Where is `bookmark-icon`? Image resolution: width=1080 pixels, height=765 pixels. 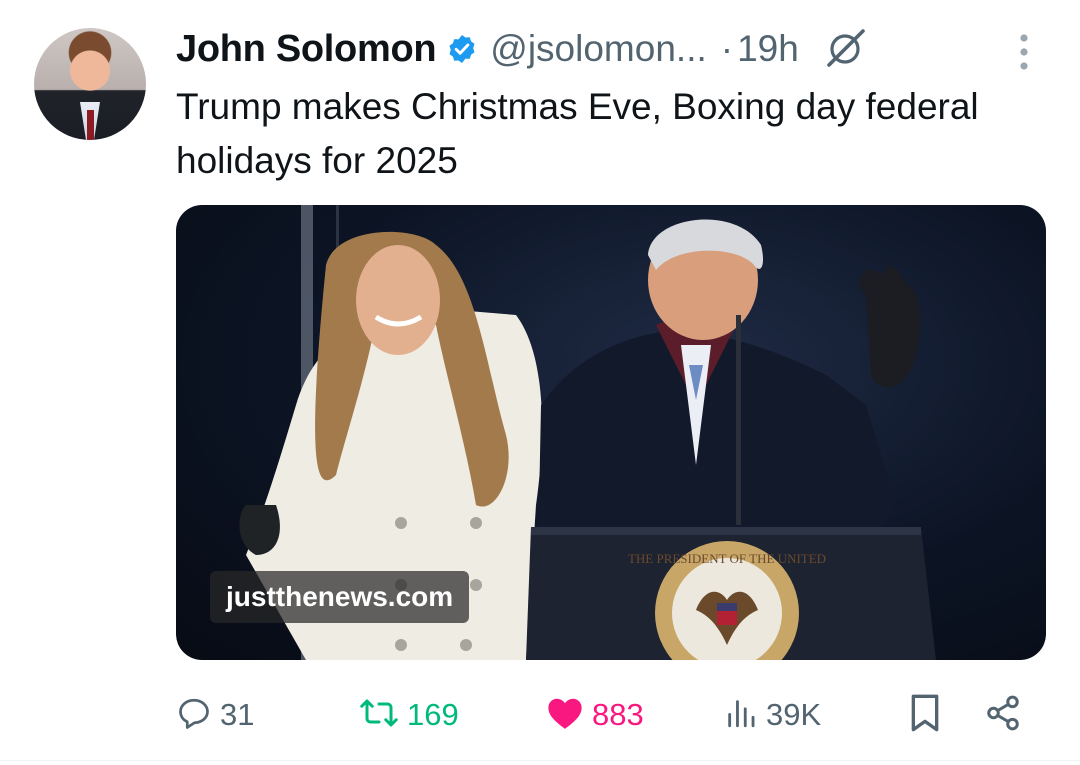 bookmark-icon is located at coordinates (925, 715).